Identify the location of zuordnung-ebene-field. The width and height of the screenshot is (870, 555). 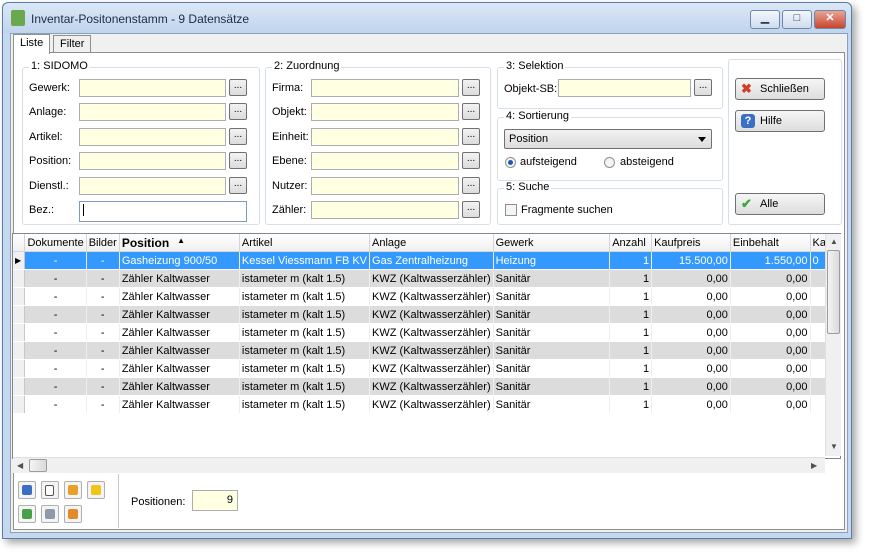
(385, 161).